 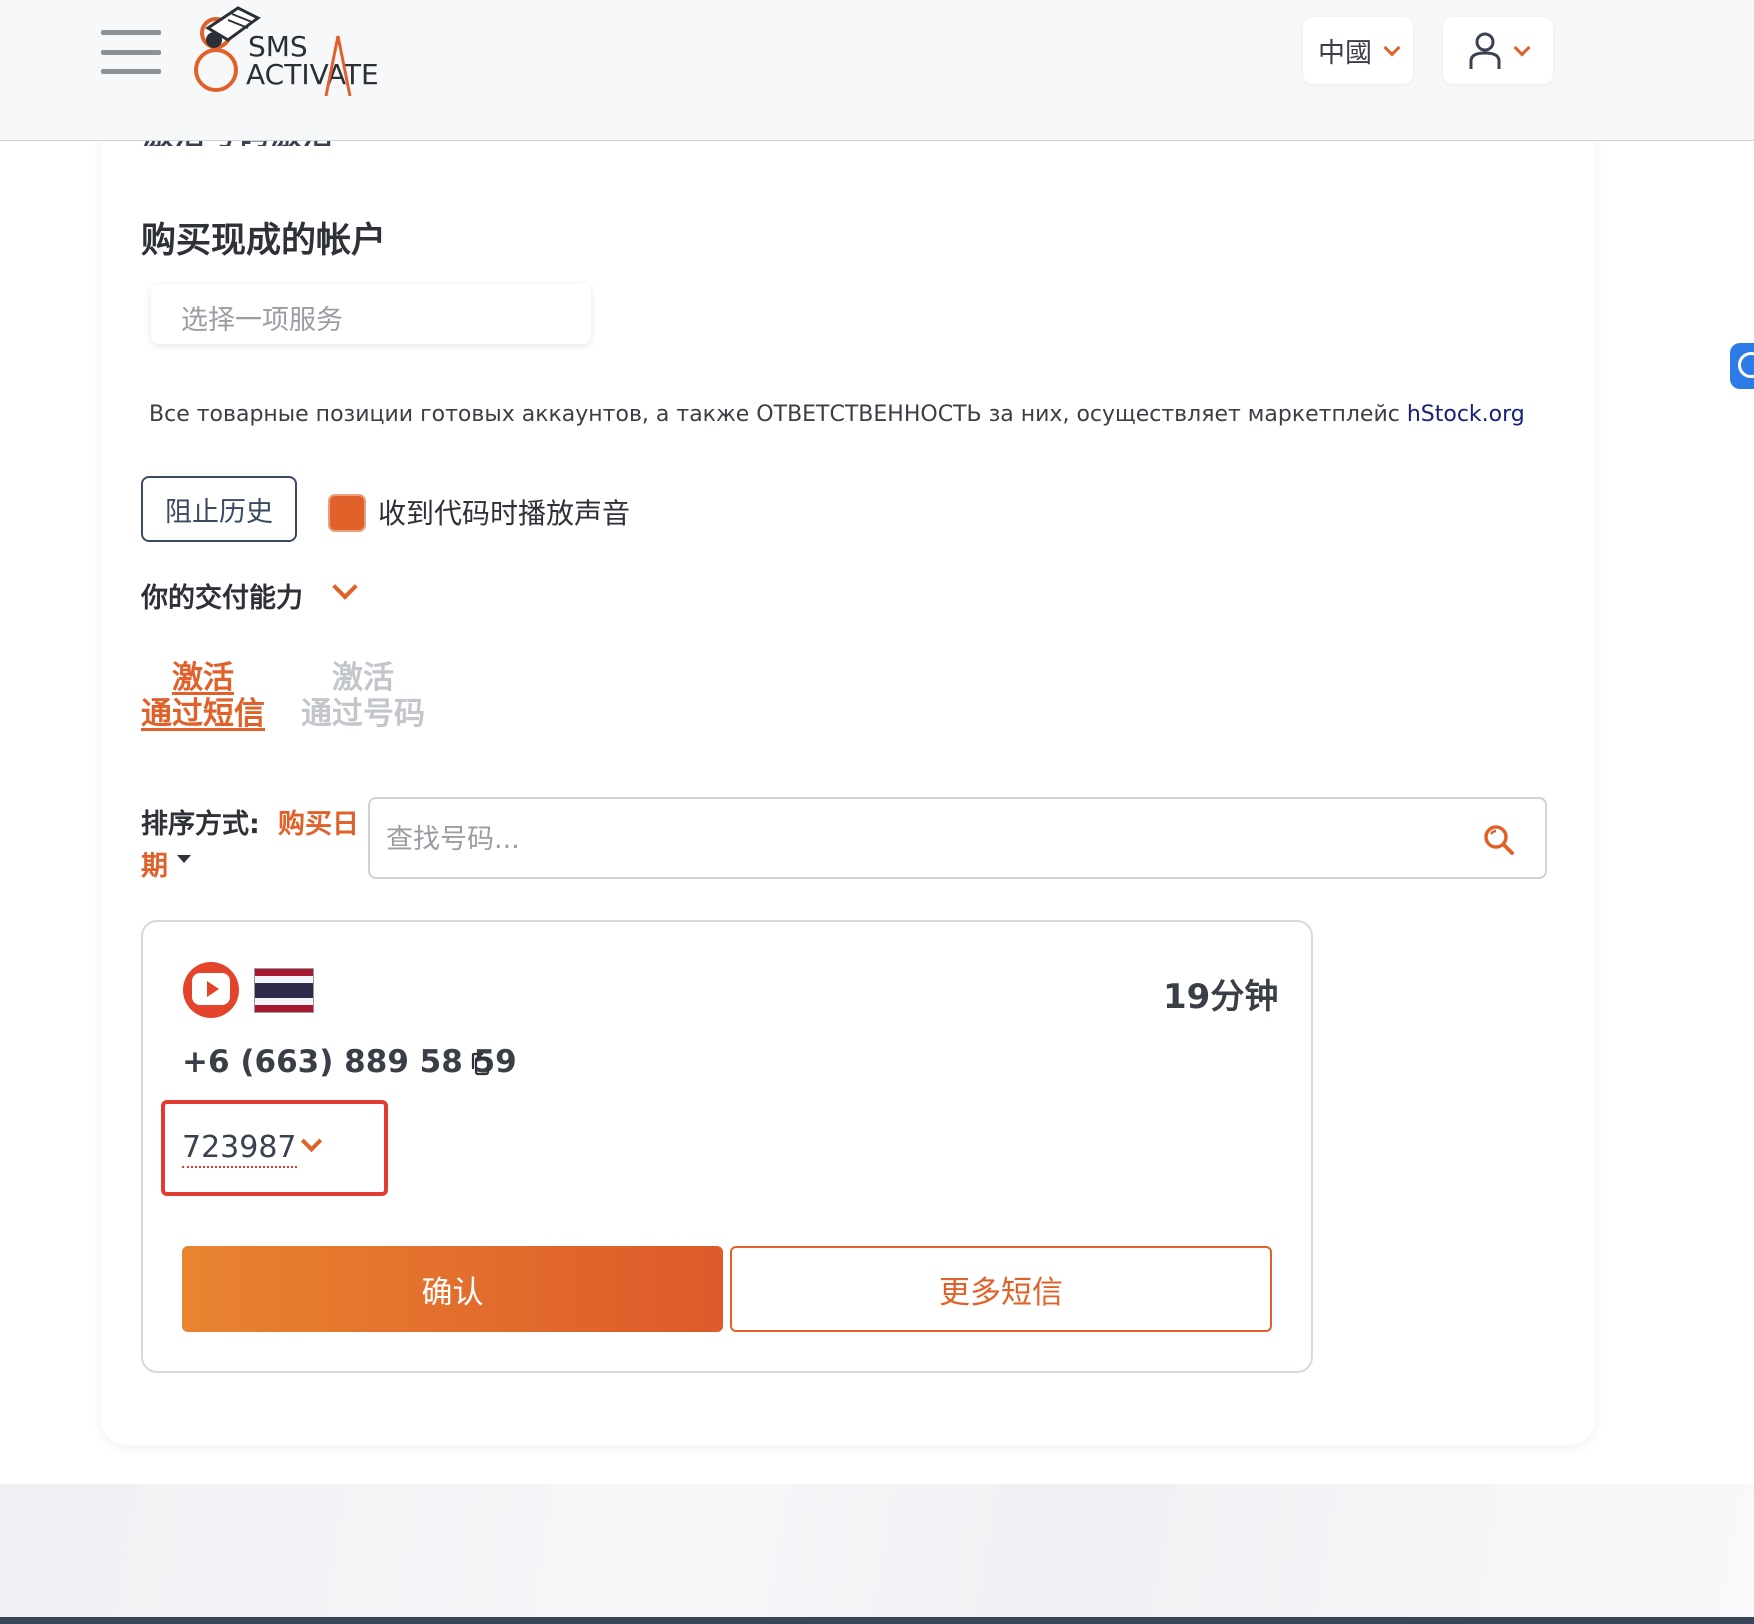 I want to click on delivery-ability-toggle: 你的交付能力, so click(x=222, y=595).